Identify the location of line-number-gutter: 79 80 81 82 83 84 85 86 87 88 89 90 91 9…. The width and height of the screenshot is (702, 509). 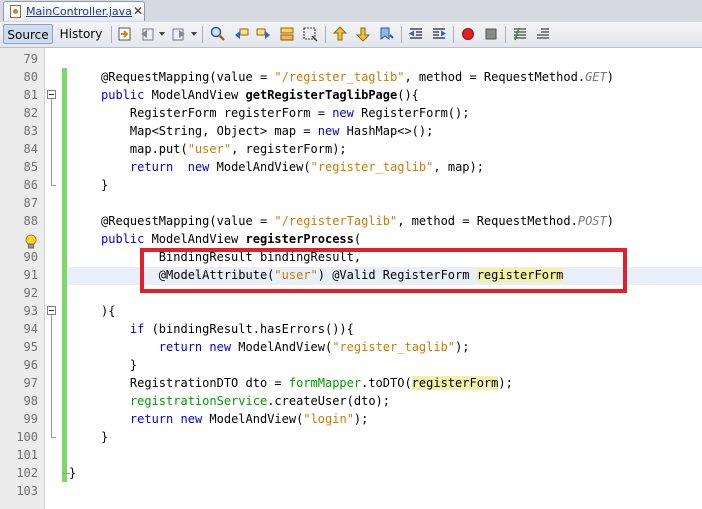
(22, 278).